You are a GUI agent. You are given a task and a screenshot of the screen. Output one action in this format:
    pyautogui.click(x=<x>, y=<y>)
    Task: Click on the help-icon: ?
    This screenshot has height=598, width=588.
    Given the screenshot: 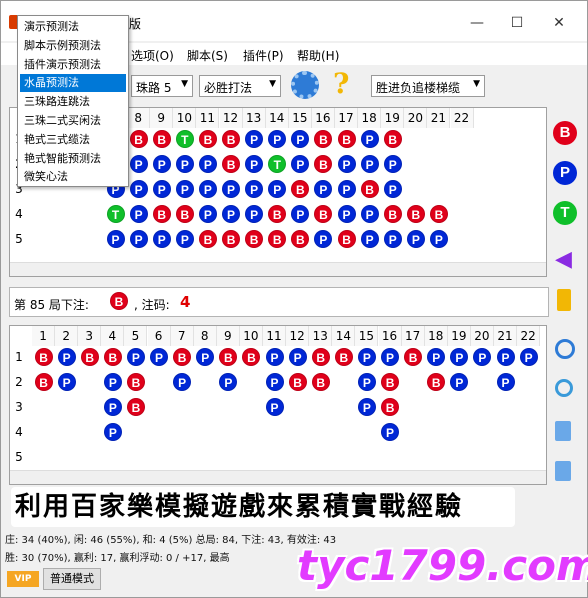 What is the action you would take?
    pyautogui.click(x=341, y=83)
    